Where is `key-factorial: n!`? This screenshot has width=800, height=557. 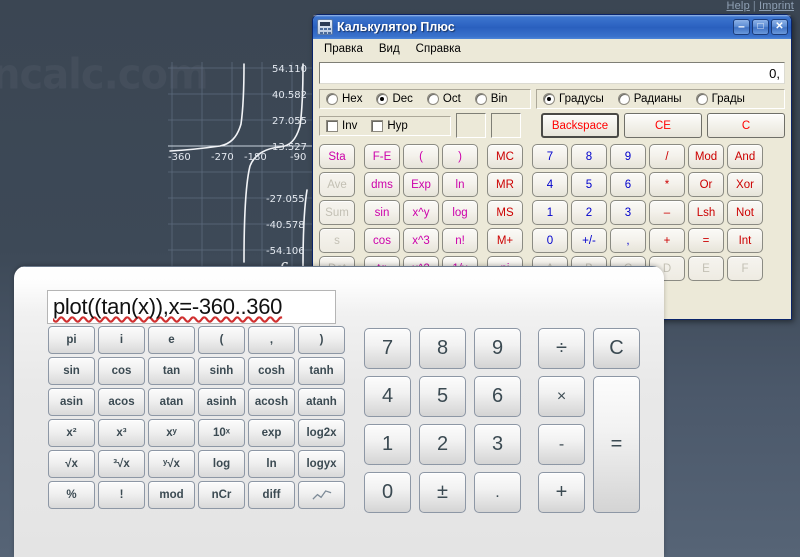 key-factorial: n! is located at coordinates (460, 240).